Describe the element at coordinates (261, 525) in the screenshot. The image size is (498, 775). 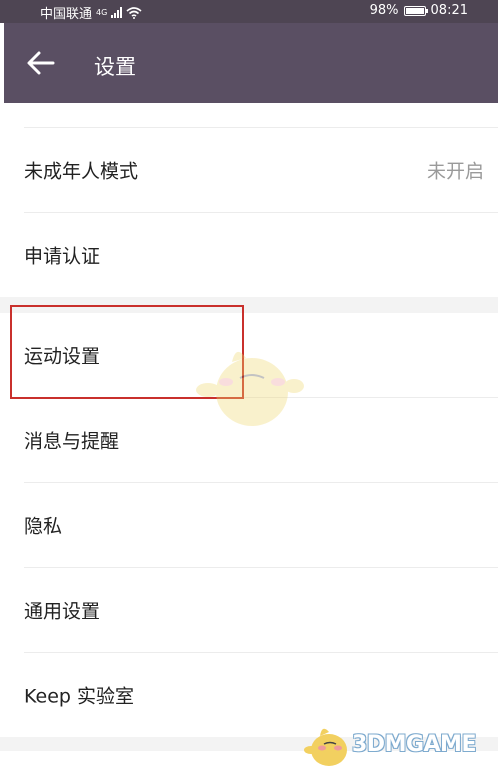
I see `setting-privacy: 隐私` at that location.